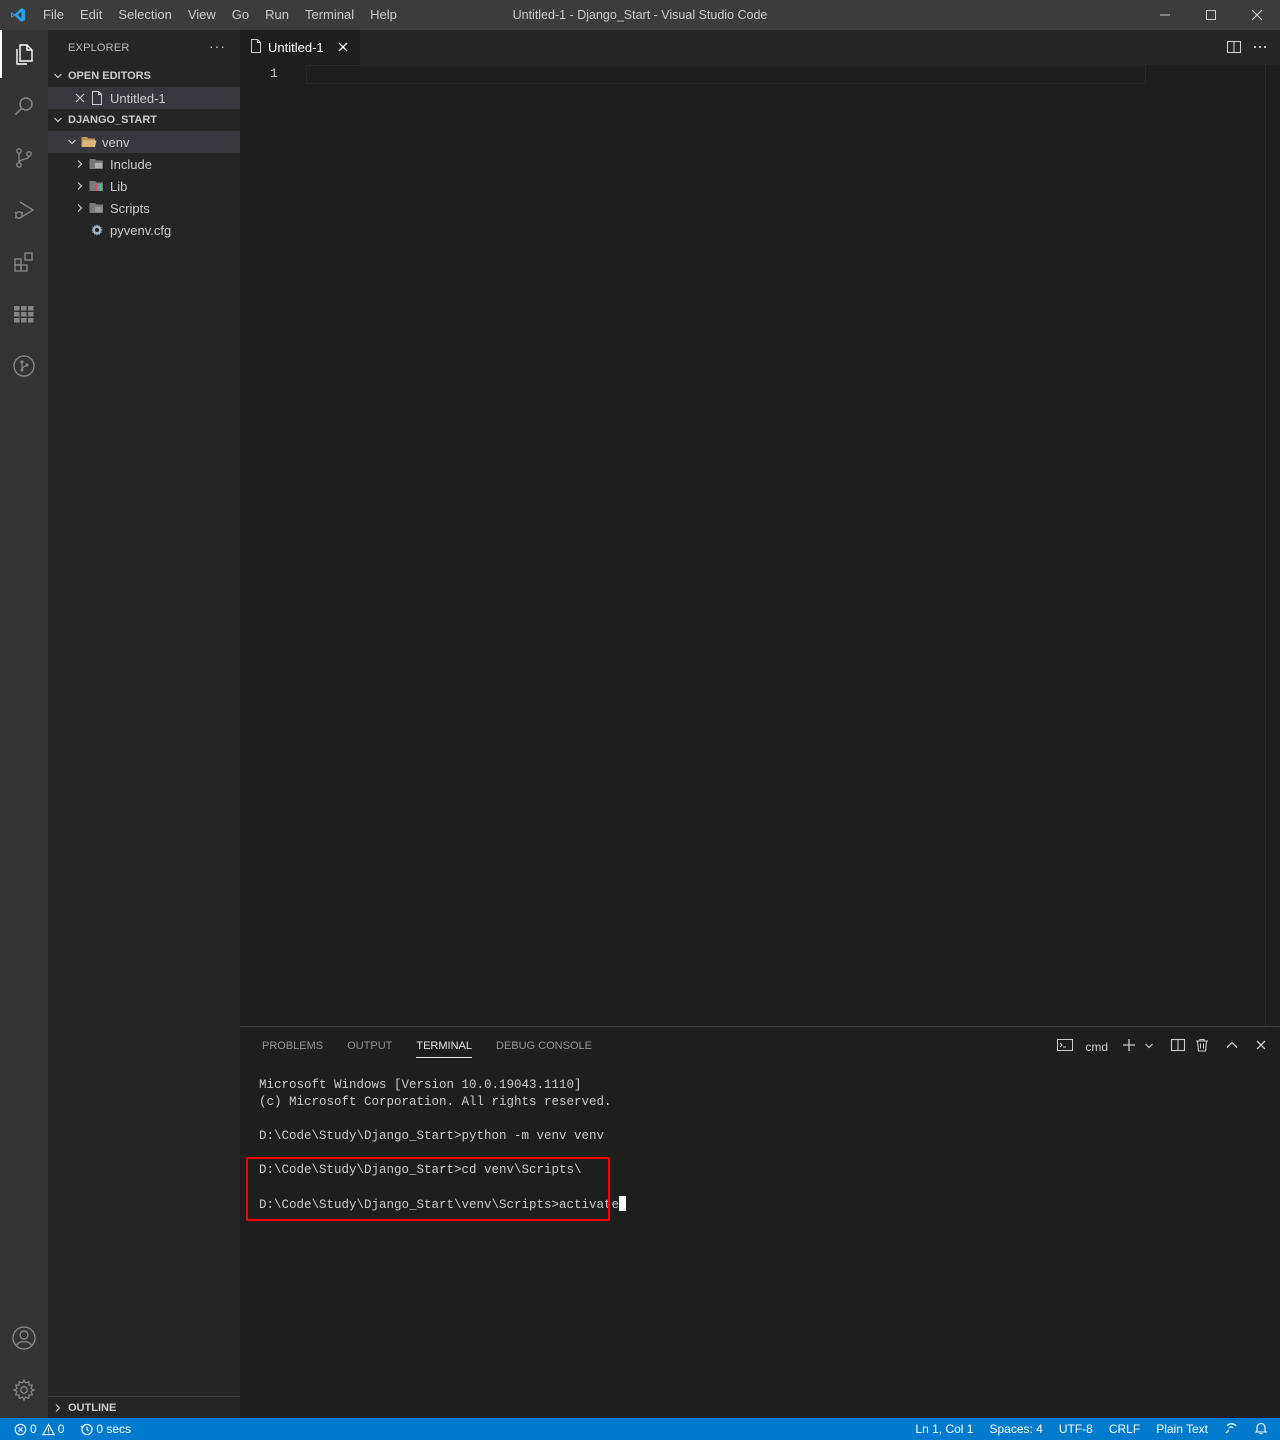 The image size is (1280, 1440). I want to click on menu-view: View, so click(202, 15).